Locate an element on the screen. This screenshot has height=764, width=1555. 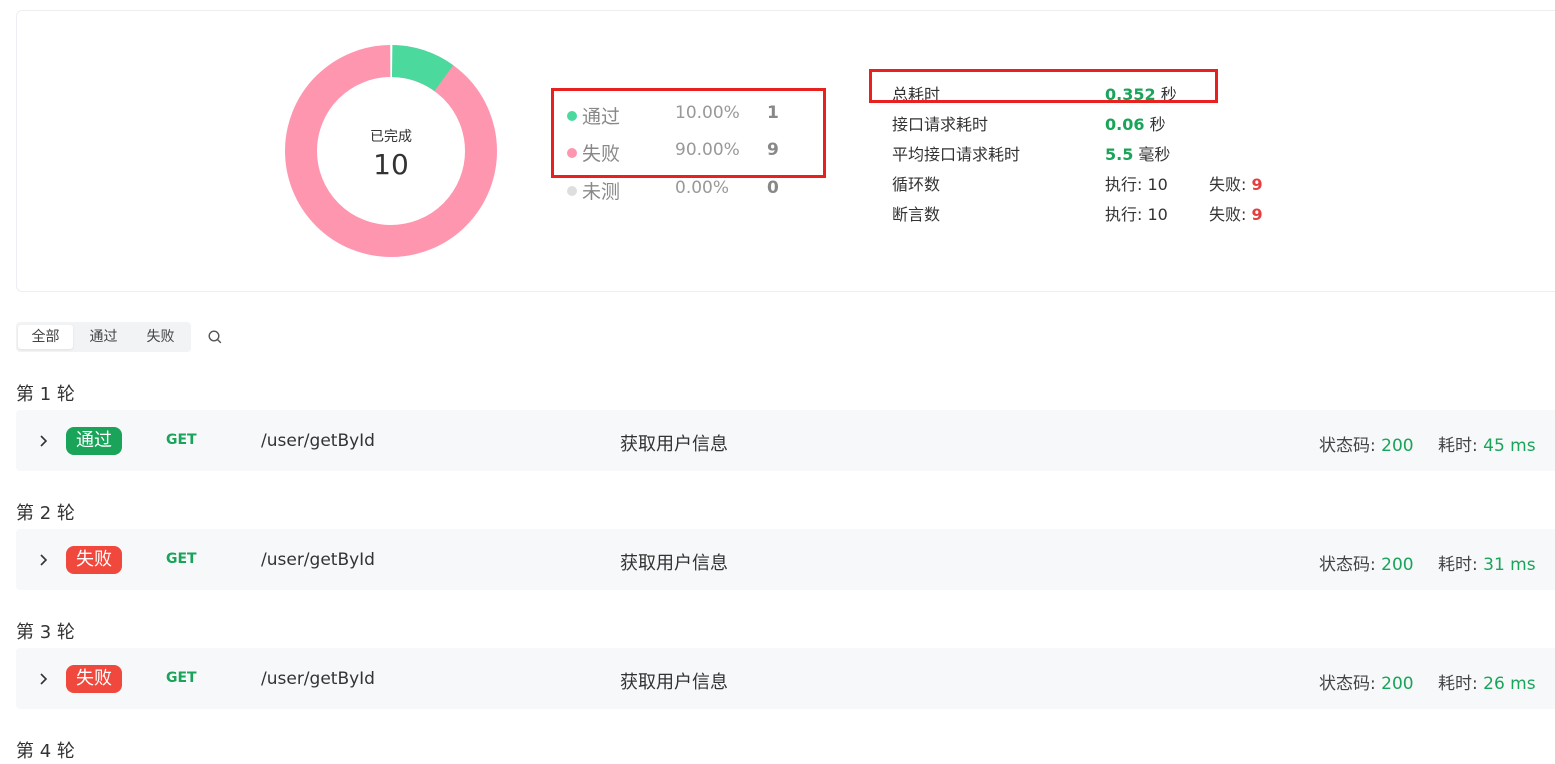
result-filter-tabs: 全部 通过 失败 is located at coordinates (103, 337).